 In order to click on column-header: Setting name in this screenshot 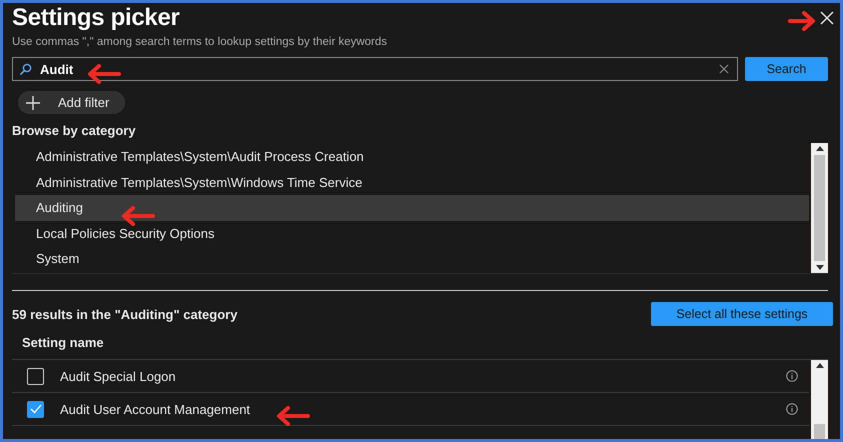, I will do `click(420, 343)`.